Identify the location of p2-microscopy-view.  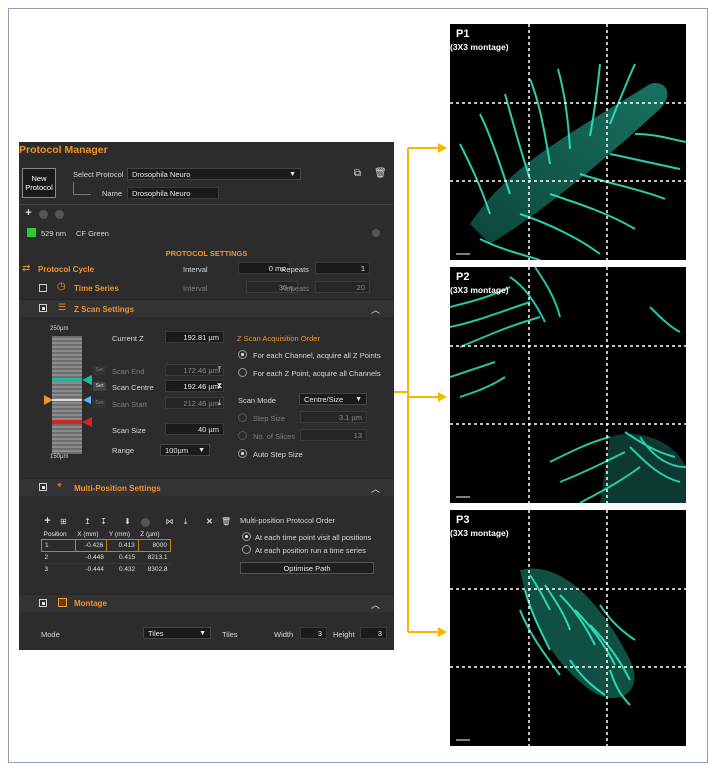
(568, 385).